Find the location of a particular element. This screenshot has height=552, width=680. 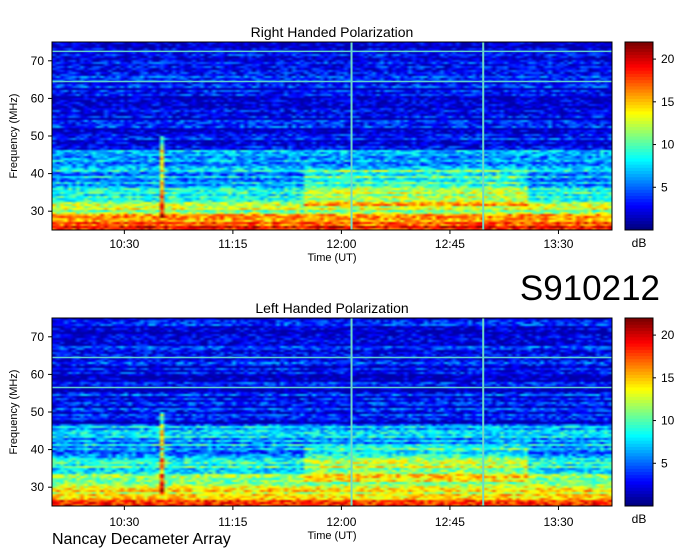

x-tick-label: 11:15 is located at coordinates (232, 522).